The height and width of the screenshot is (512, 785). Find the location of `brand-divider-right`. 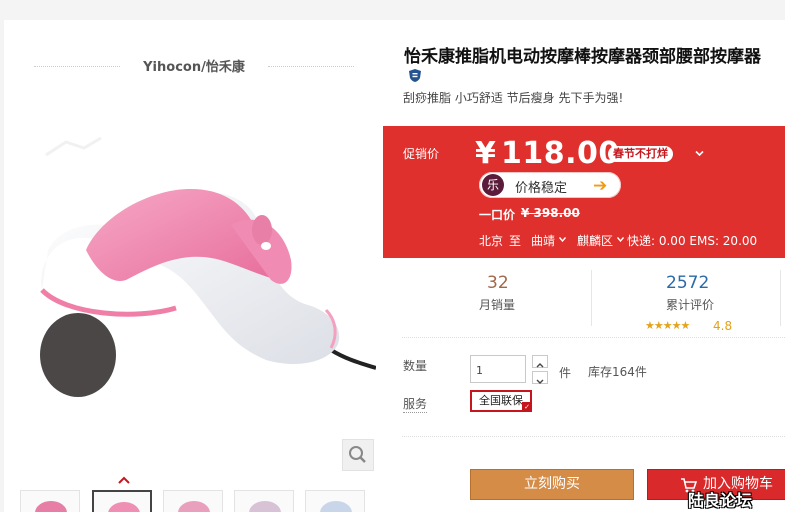

brand-divider-right is located at coordinates (311, 66).